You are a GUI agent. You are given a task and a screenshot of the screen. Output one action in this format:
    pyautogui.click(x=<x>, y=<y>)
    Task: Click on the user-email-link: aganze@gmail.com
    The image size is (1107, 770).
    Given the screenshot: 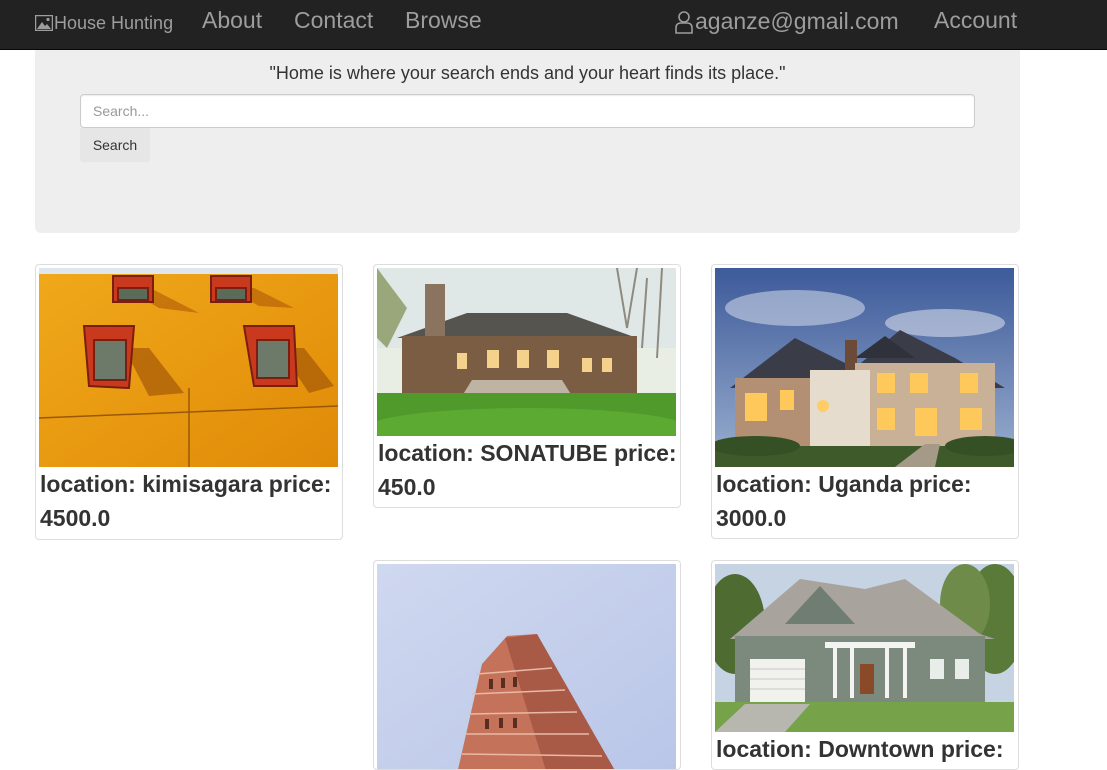 What is the action you would take?
    pyautogui.click(x=786, y=21)
    